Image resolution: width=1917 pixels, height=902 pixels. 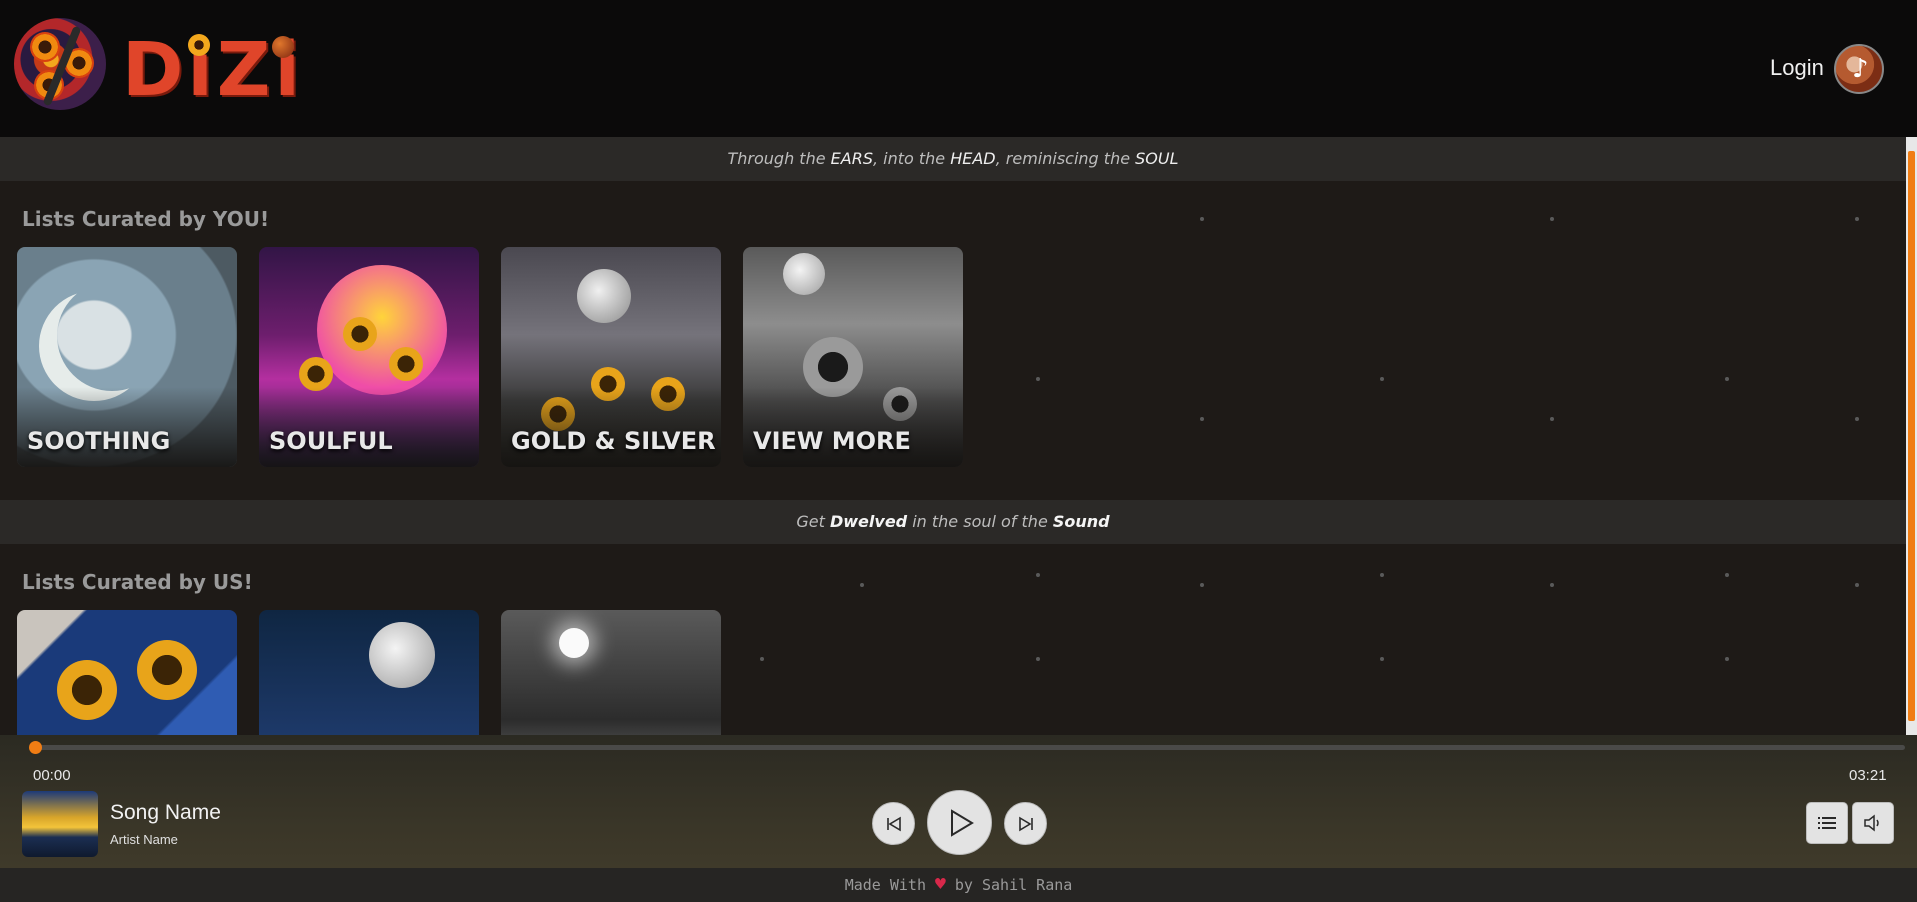 What do you see at coordinates (970, 747) in the screenshot?
I see `progress-bar` at bounding box center [970, 747].